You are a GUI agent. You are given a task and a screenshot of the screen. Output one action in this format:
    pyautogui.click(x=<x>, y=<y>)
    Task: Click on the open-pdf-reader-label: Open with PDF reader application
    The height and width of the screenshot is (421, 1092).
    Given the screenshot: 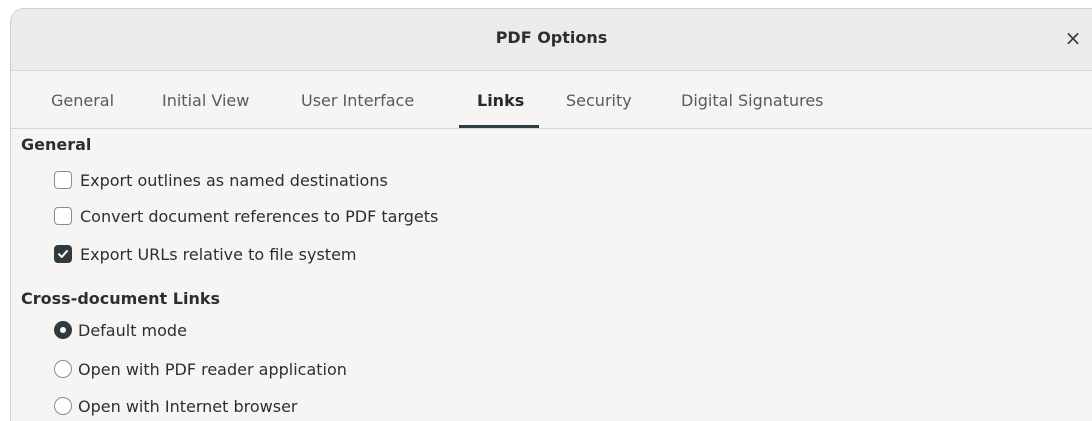 What is the action you would take?
    pyautogui.click(x=212, y=369)
    